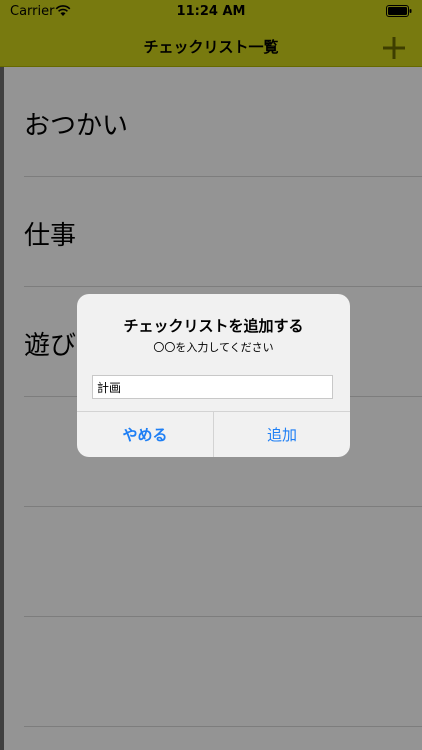 The height and width of the screenshot is (750, 422). What do you see at coordinates (212, 387) in the screenshot?
I see `checklist-name-input` at bounding box center [212, 387].